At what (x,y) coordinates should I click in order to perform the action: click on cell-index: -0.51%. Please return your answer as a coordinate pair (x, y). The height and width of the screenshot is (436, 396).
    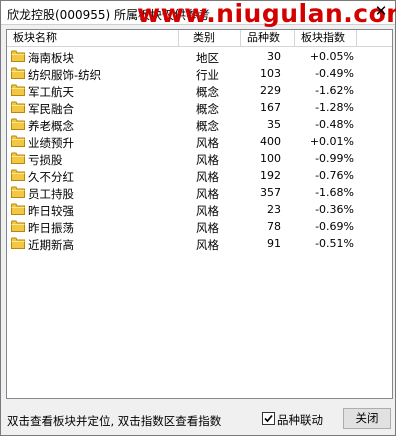
    Looking at the image, I should click on (334, 243).